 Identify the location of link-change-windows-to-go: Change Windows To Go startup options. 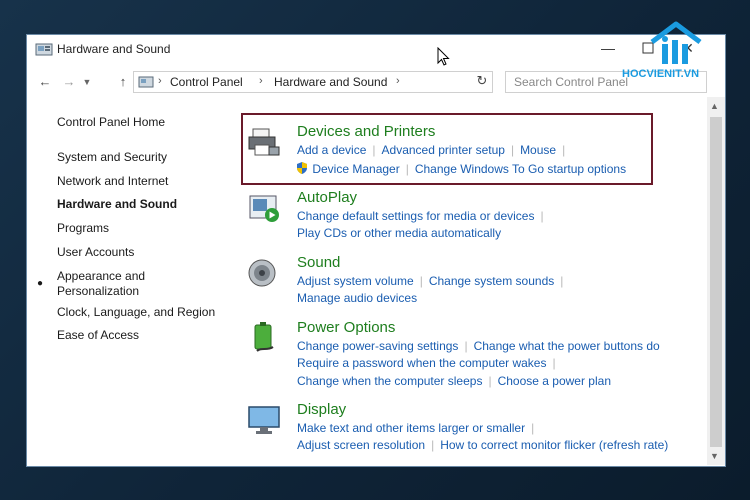
(520, 169).